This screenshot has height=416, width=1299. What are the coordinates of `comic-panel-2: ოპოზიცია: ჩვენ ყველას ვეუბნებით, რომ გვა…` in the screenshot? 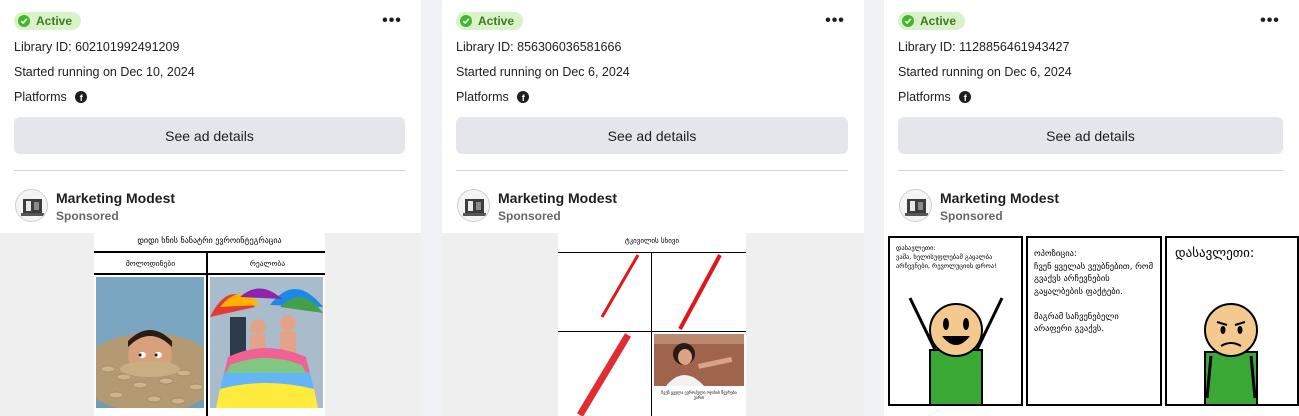 It's located at (1094, 321).